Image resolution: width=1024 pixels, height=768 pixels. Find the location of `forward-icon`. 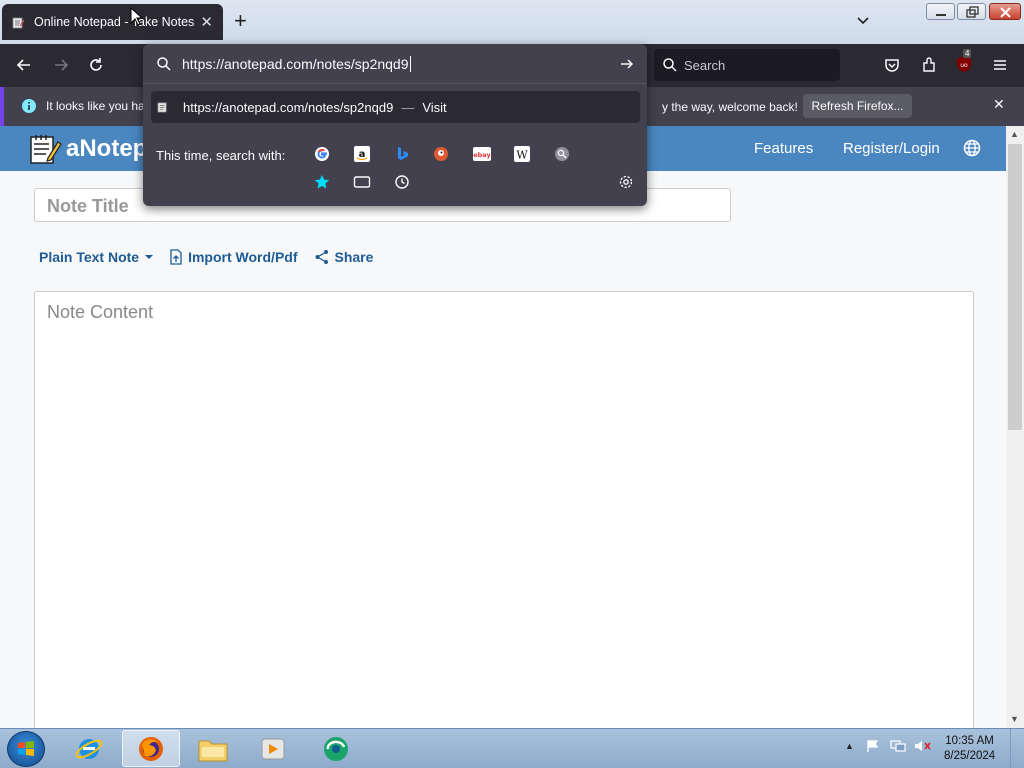

forward-icon is located at coordinates (61, 65).